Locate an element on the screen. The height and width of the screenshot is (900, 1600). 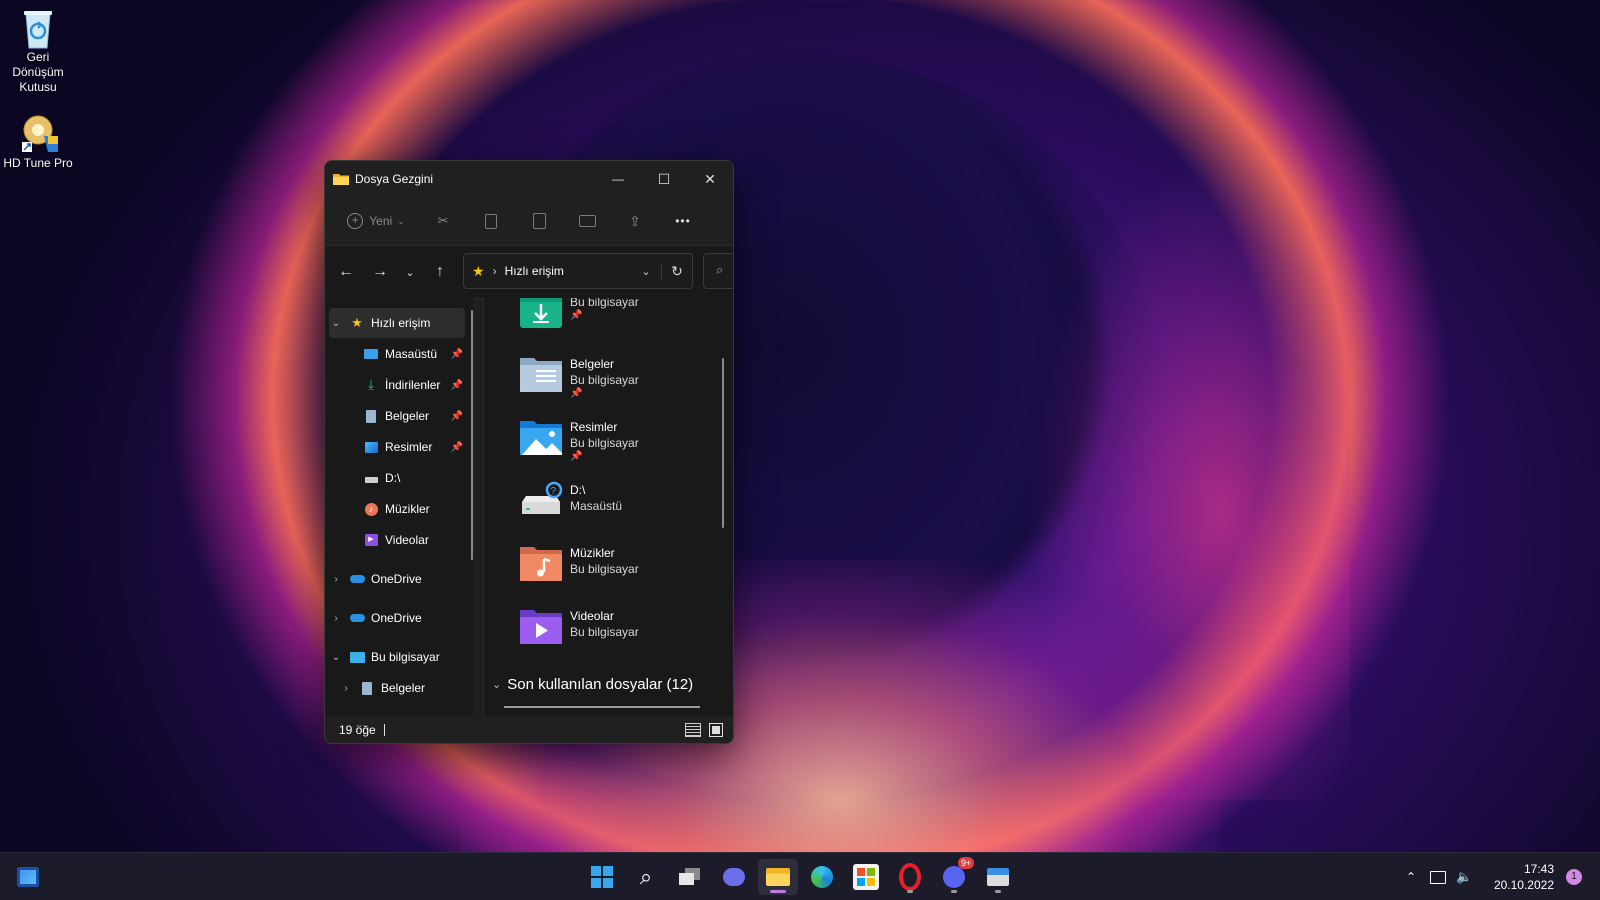
task-view-button is located at coordinates (690, 877).